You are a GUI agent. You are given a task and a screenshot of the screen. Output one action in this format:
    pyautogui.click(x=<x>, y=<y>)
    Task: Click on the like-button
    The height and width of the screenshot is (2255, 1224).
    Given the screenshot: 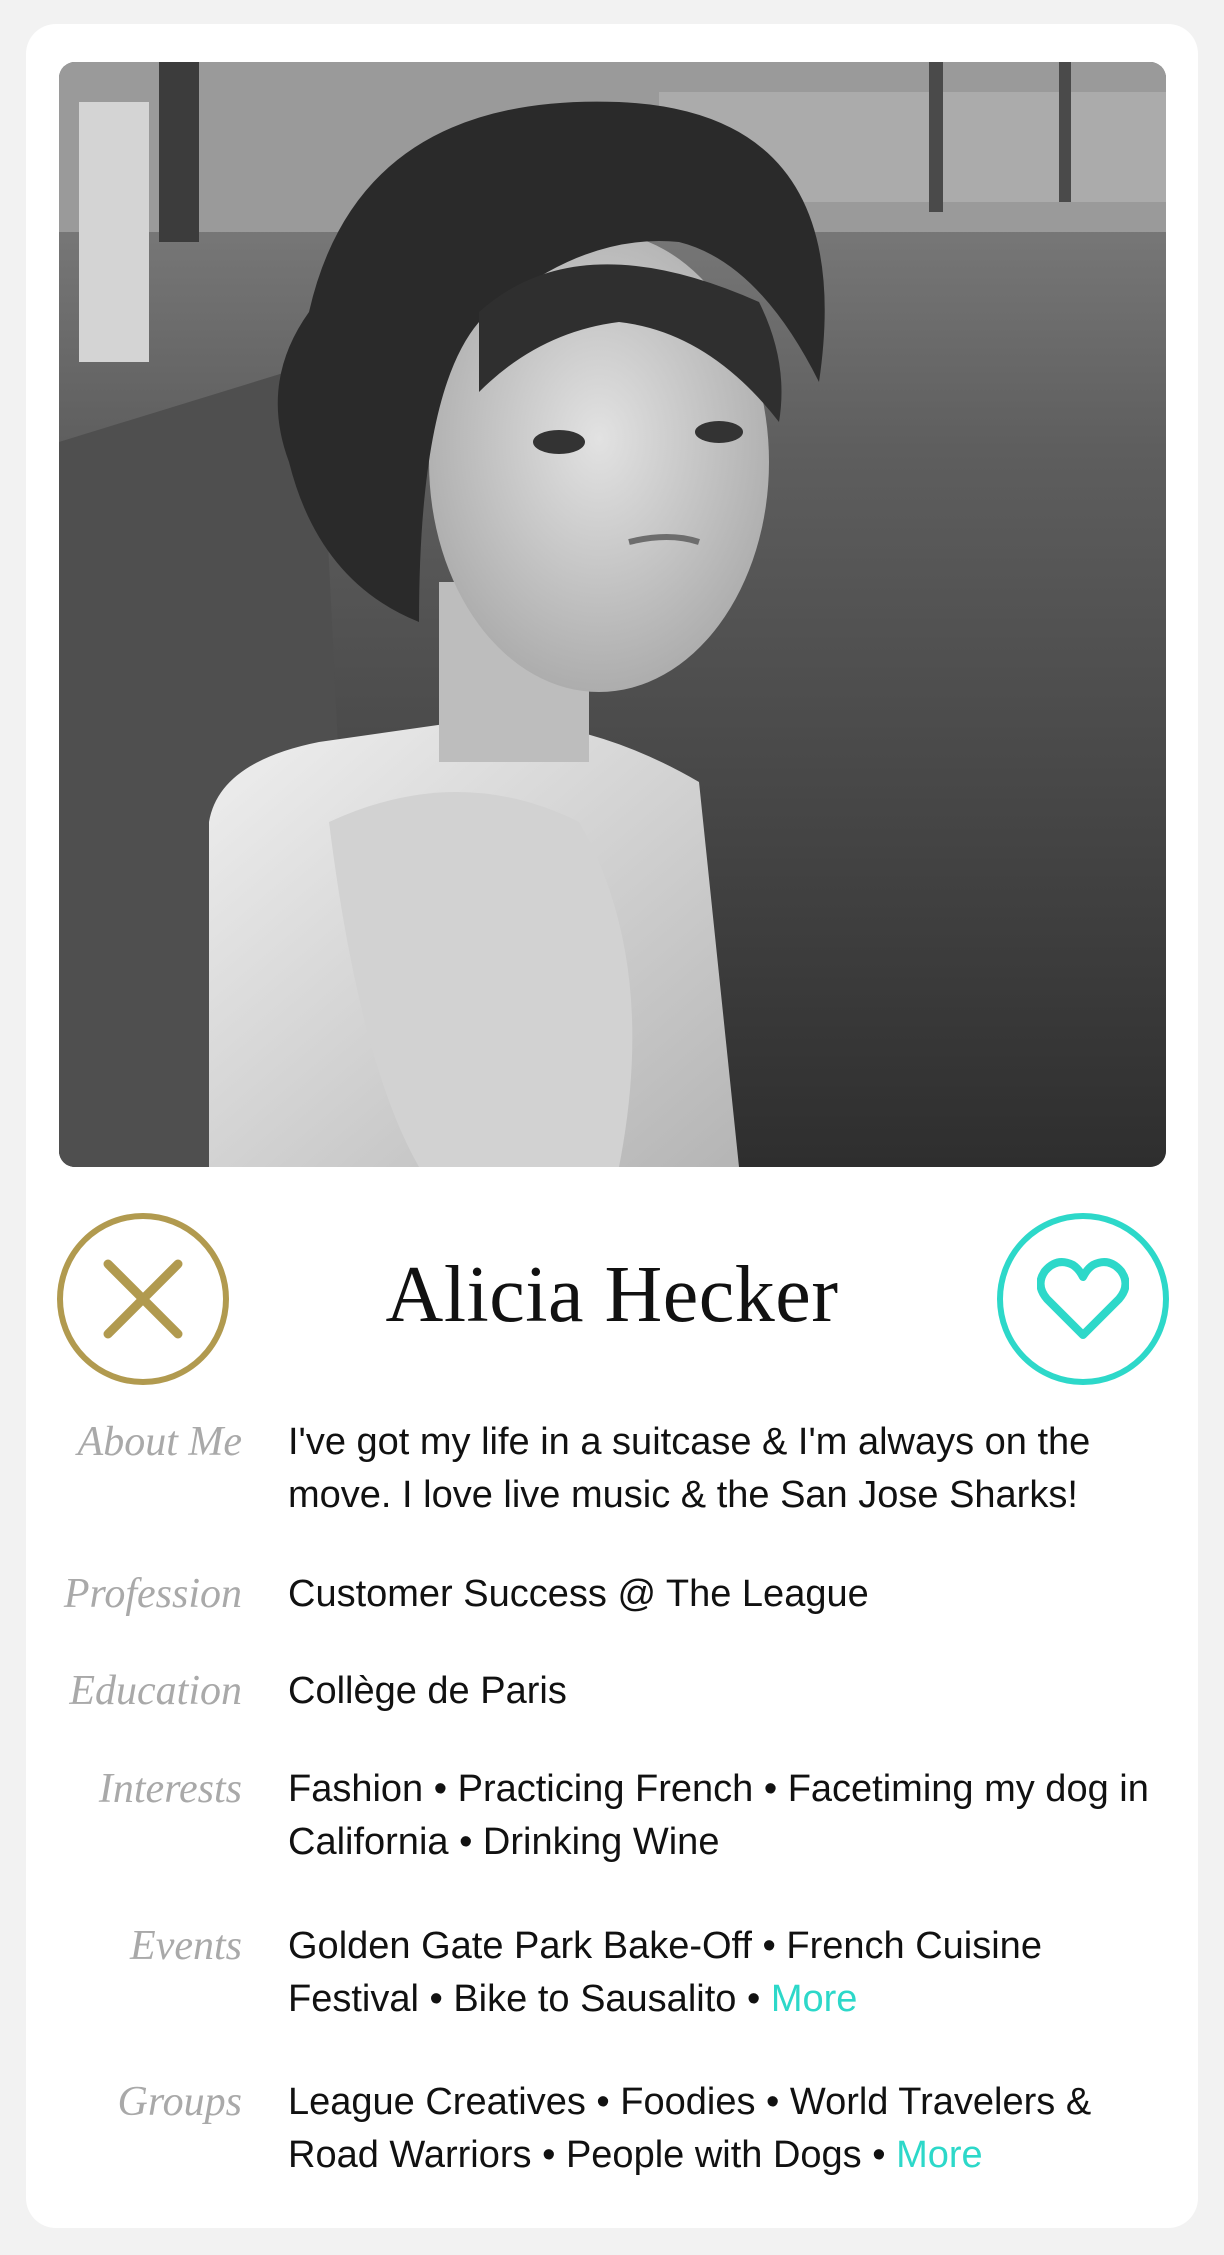 What is the action you would take?
    pyautogui.click(x=1083, y=1299)
    